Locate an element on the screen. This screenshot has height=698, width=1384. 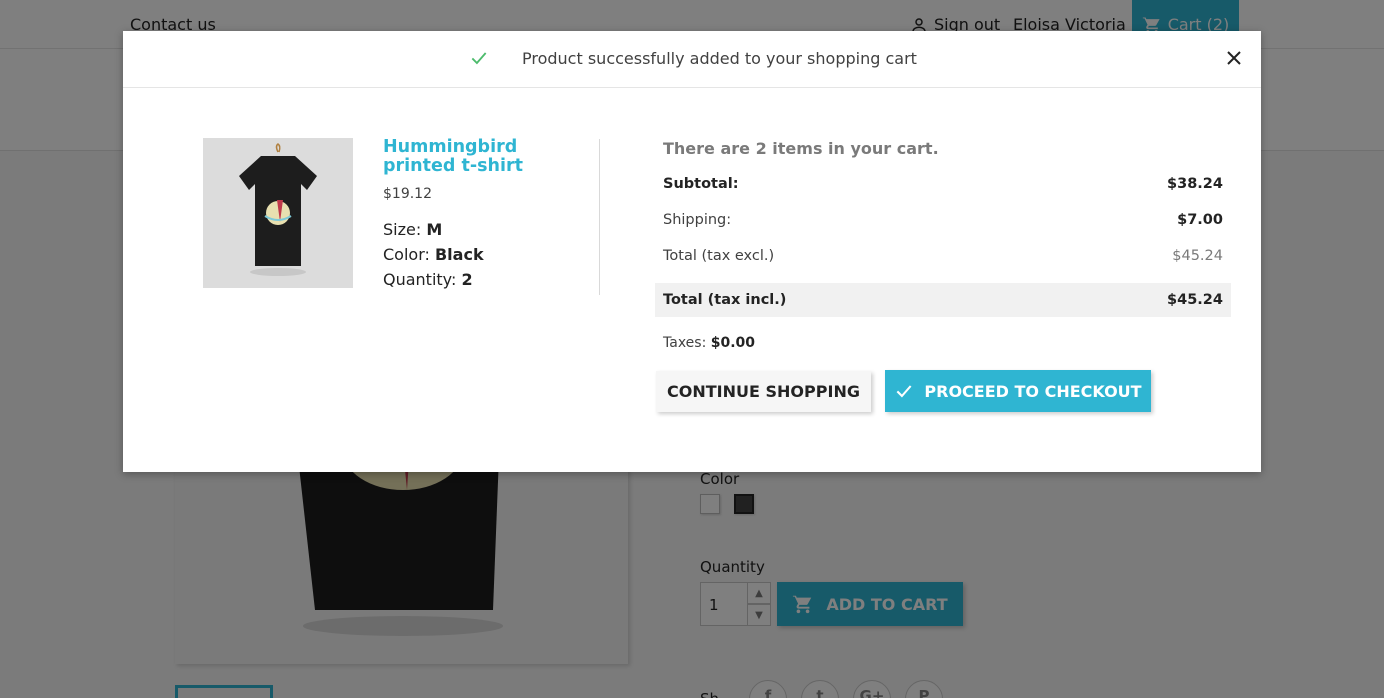
quantity-label: Quantity: is located at coordinates (420, 279).